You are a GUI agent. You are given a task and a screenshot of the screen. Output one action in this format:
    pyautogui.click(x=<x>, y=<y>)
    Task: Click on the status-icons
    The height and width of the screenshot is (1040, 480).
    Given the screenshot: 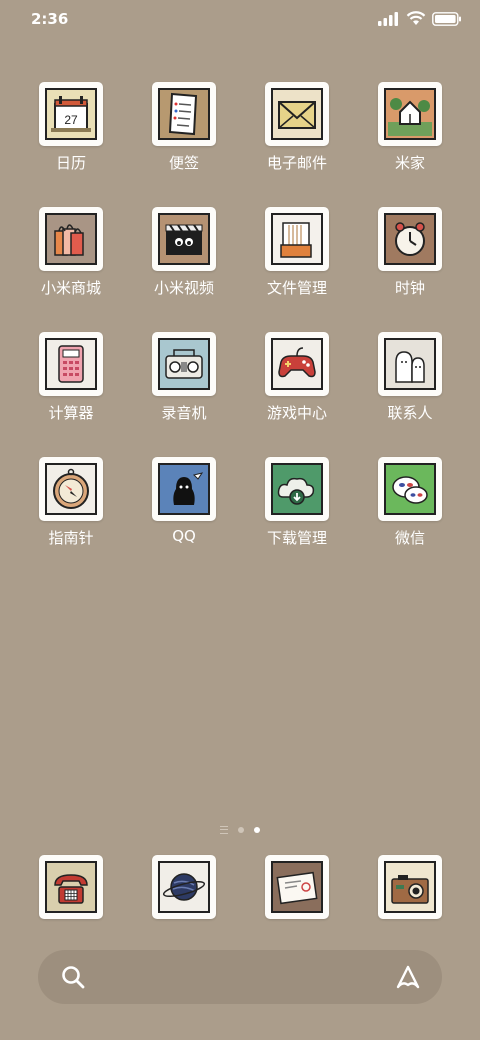 What is the action you would take?
    pyautogui.click(x=420, y=18)
    